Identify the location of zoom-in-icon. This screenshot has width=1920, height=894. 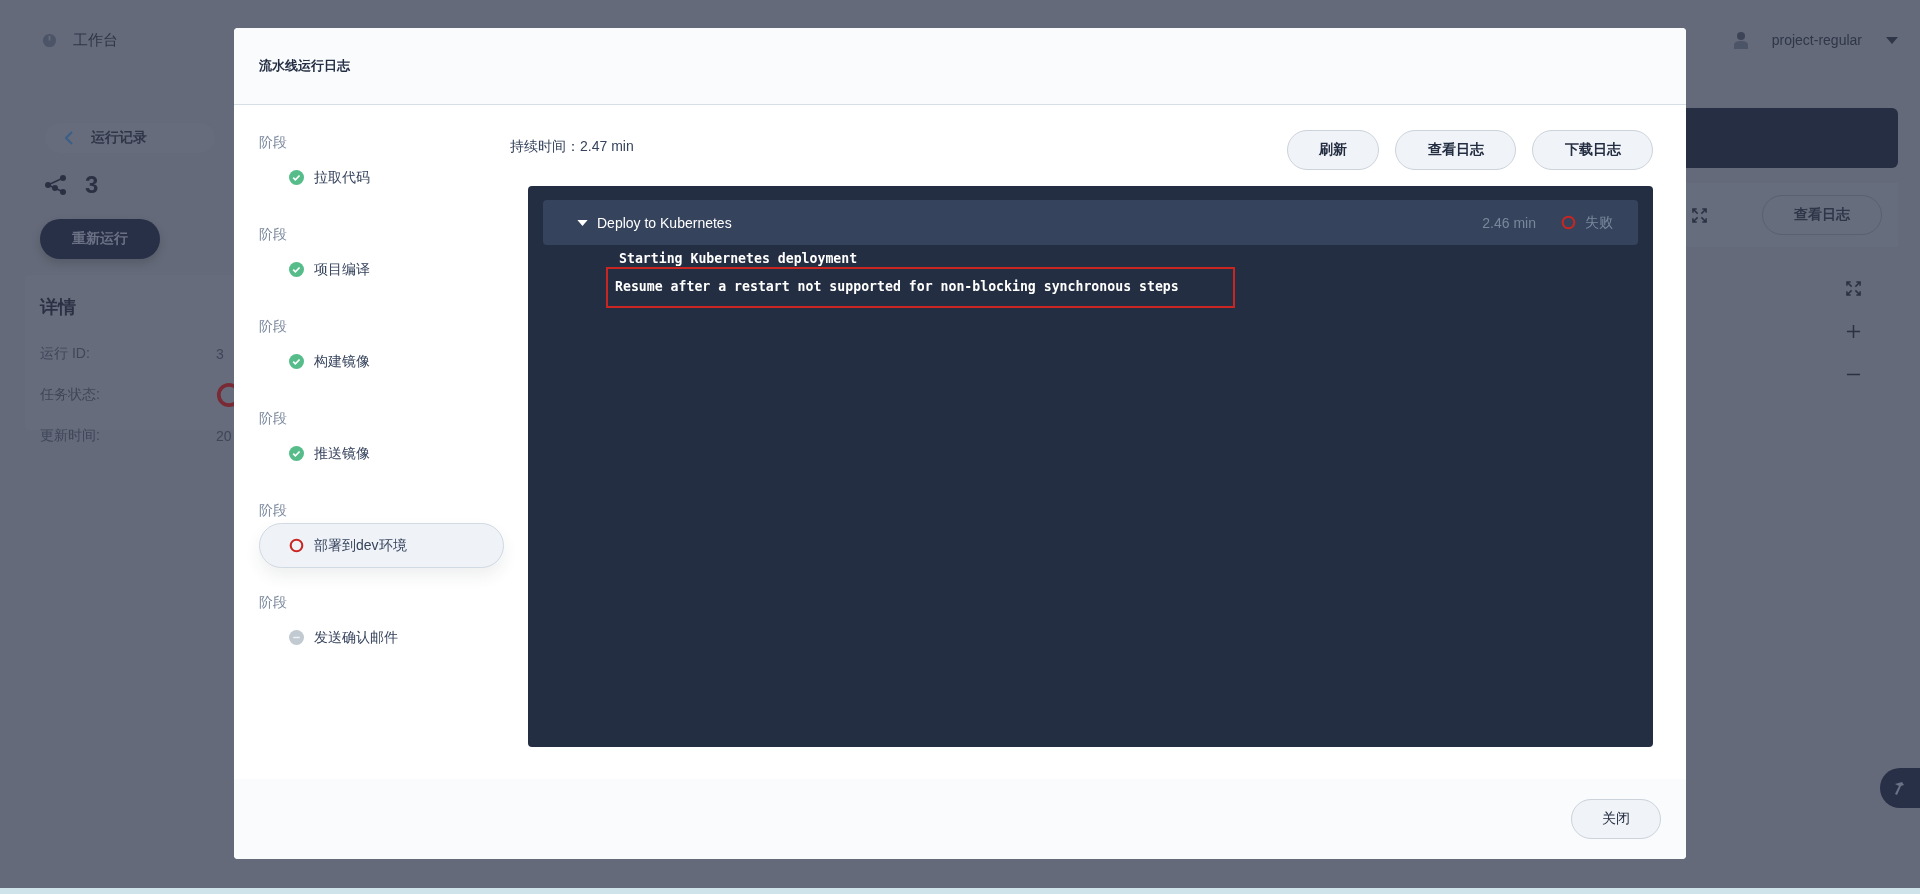
(1853, 331).